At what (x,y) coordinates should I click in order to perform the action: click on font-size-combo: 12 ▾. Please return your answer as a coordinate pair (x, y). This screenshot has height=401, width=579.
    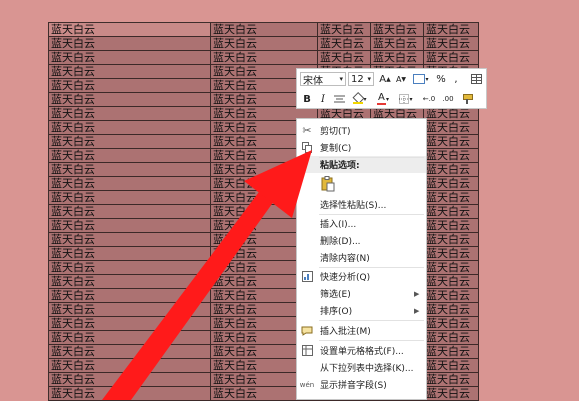
    Looking at the image, I should click on (361, 79).